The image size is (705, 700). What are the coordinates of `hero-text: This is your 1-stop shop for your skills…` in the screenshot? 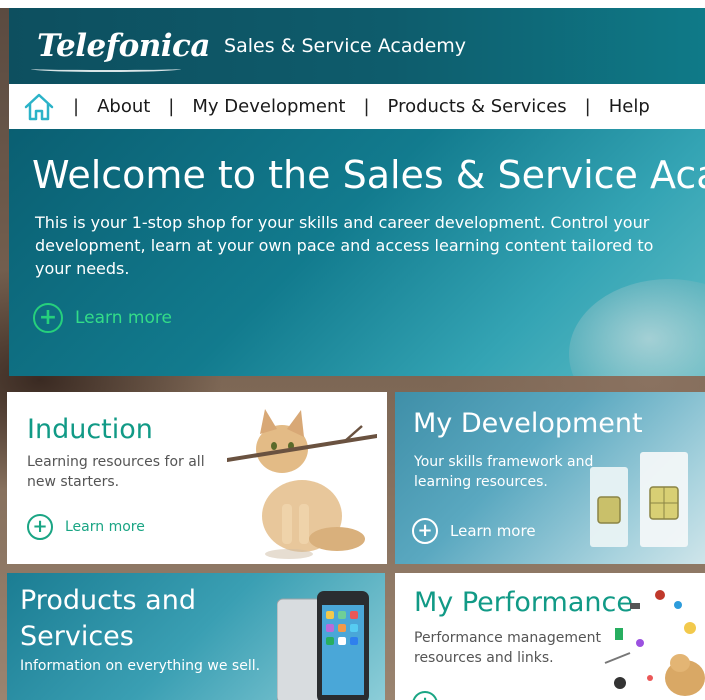 It's located at (344, 245).